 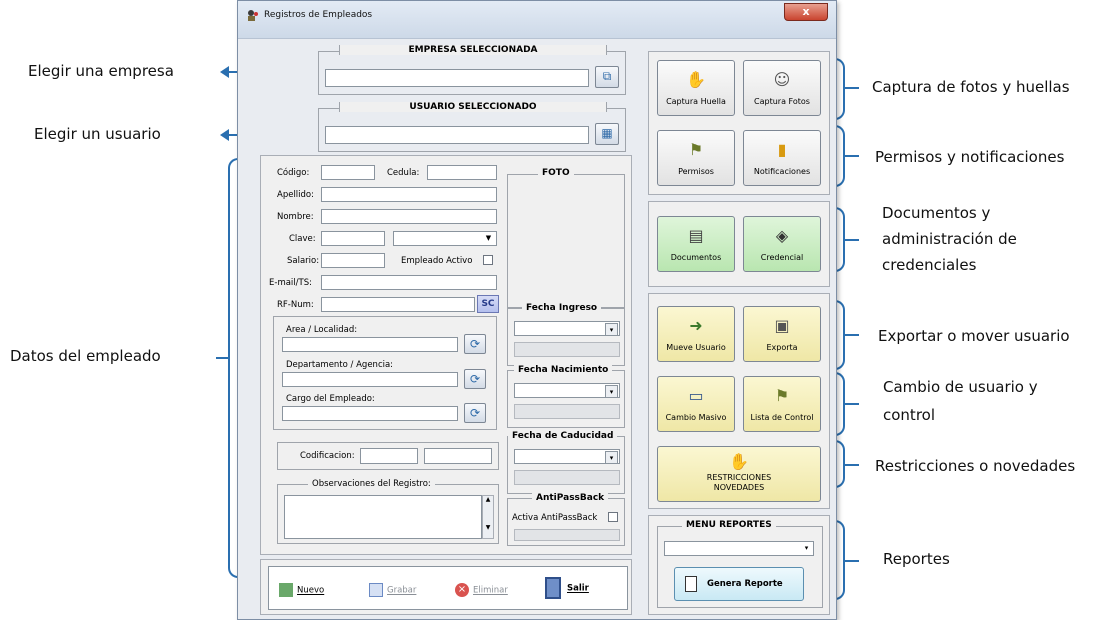 What do you see at coordinates (295, 195) in the screenshot?
I see `apellido-label: Apellido:` at bounding box center [295, 195].